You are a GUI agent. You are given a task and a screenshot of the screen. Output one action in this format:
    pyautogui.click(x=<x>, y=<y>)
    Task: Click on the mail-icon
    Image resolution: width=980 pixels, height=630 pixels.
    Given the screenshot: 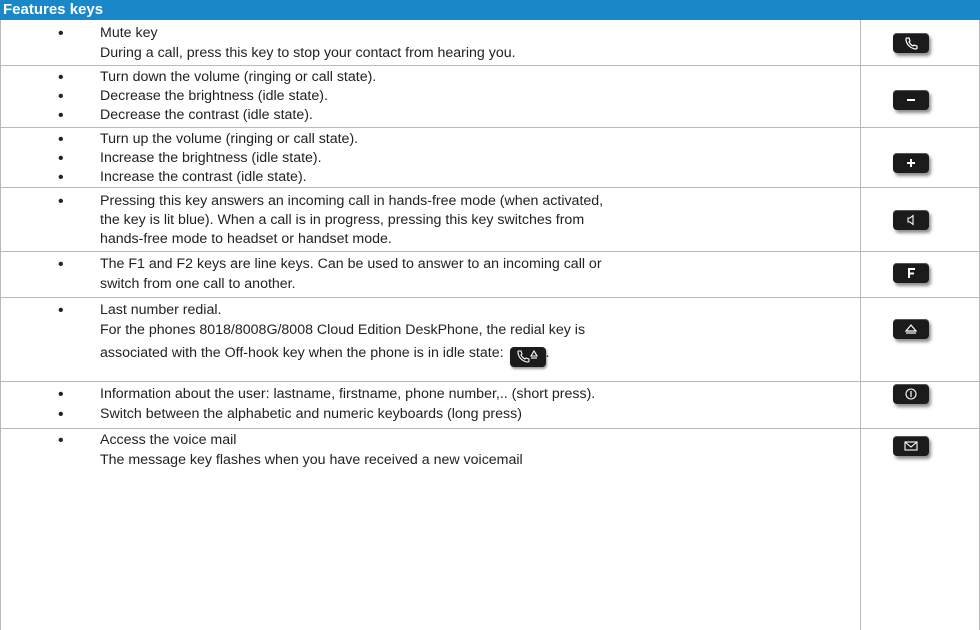 What is the action you would take?
    pyautogui.click(x=911, y=446)
    